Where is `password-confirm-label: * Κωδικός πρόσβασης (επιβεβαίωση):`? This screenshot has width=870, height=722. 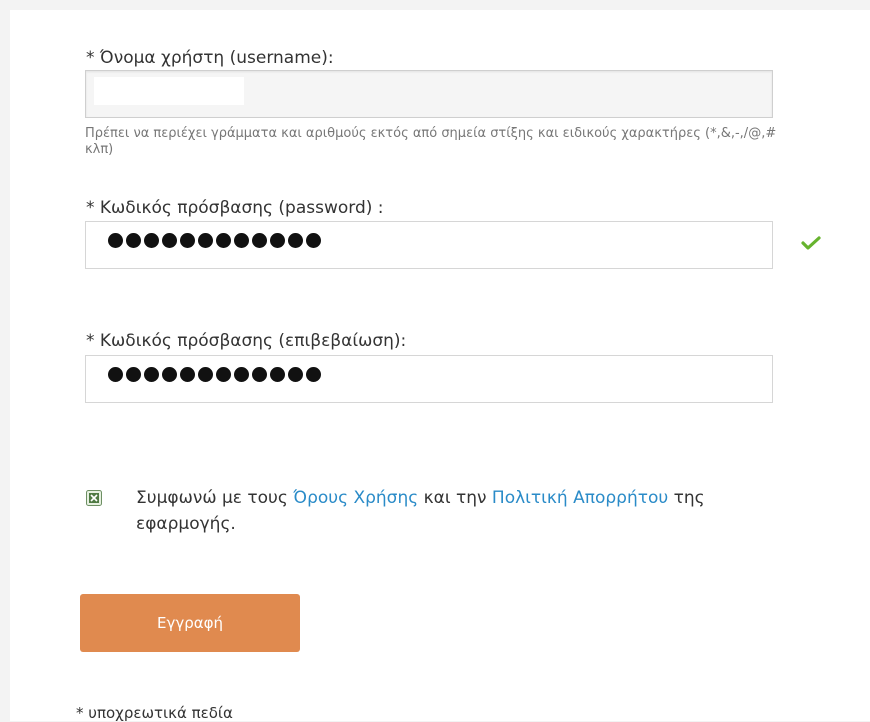 password-confirm-label: * Κωδικός πρόσβασης (επιβεβαίωση): is located at coordinates (246, 341).